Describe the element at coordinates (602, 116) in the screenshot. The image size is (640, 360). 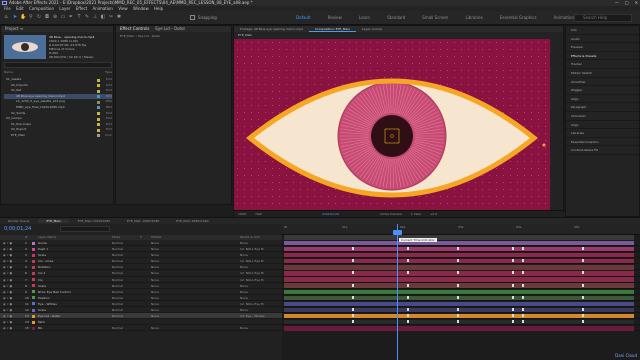
I see `panel-character: Character` at that location.